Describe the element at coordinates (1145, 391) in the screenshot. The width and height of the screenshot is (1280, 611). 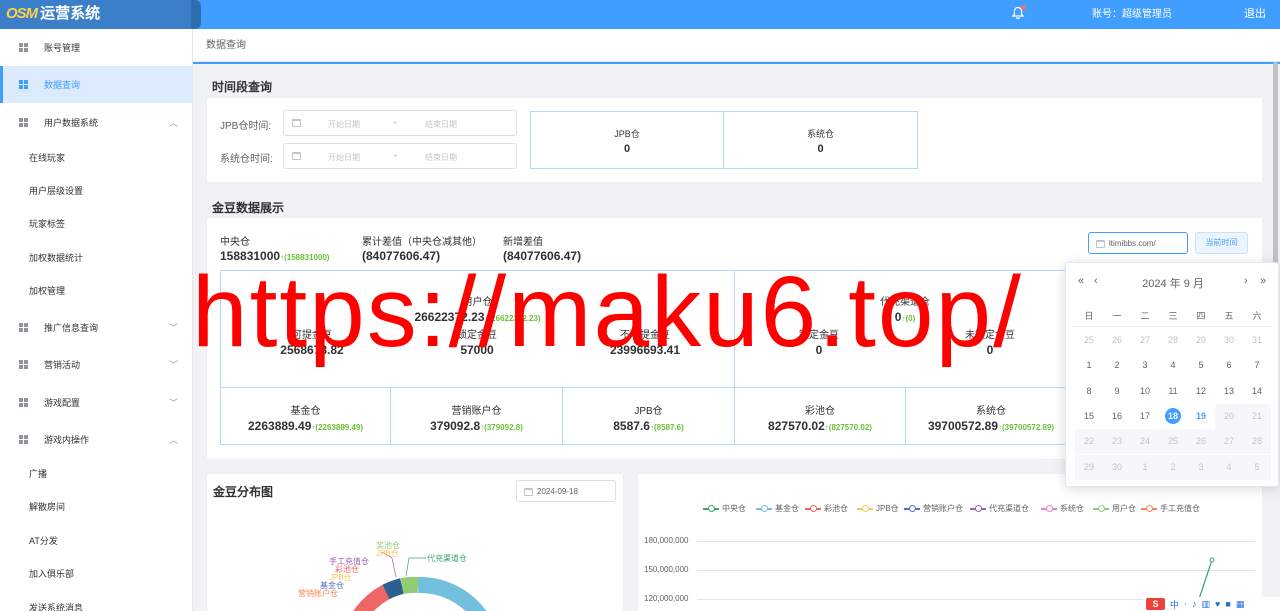
I see `calendar-day: 10` at that location.